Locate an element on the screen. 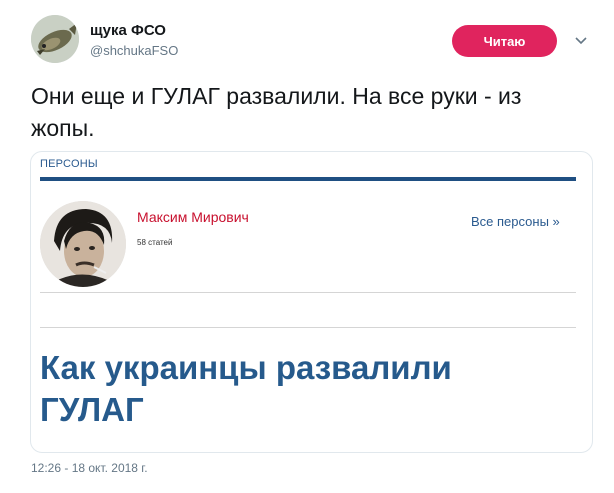  all-persons-link: Все персоны » is located at coordinates (515, 221).